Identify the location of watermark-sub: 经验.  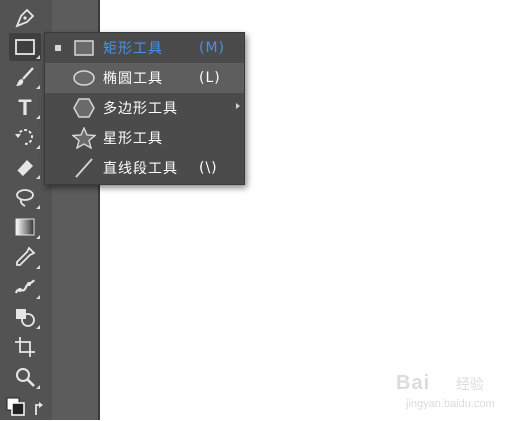
(470, 384).